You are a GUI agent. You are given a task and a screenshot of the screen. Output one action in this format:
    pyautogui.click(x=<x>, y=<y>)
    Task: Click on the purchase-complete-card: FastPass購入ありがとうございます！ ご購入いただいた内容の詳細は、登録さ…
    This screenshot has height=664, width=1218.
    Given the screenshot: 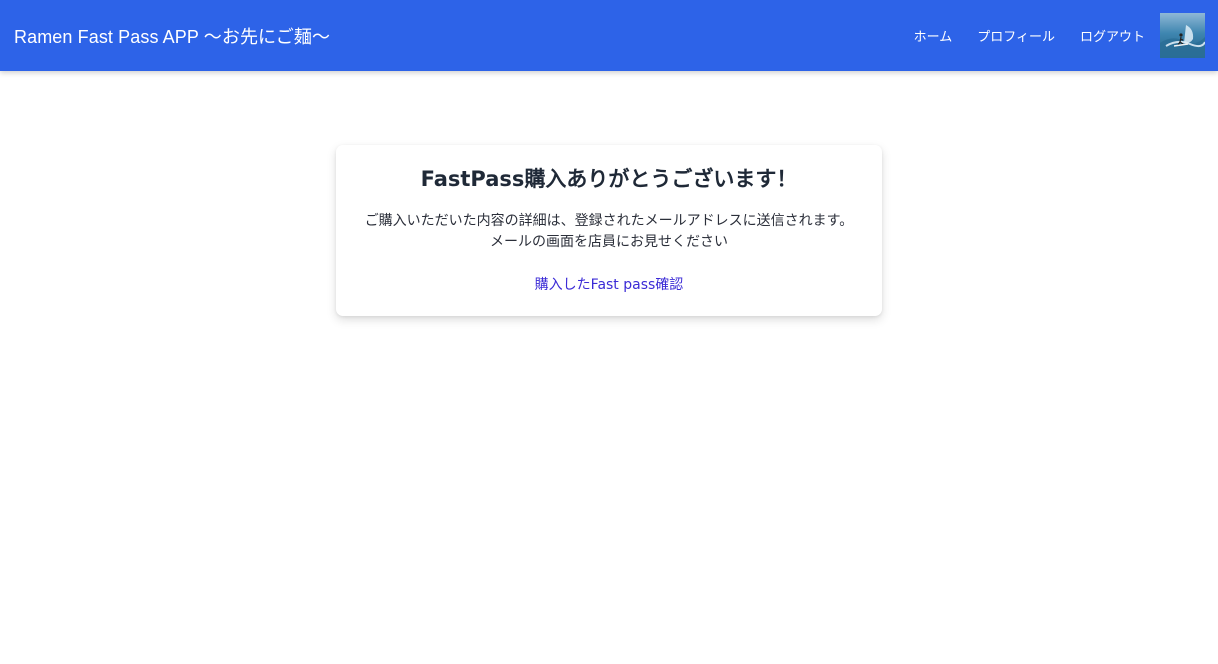 What is the action you would take?
    pyautogui.click(x=609, y=230)
    